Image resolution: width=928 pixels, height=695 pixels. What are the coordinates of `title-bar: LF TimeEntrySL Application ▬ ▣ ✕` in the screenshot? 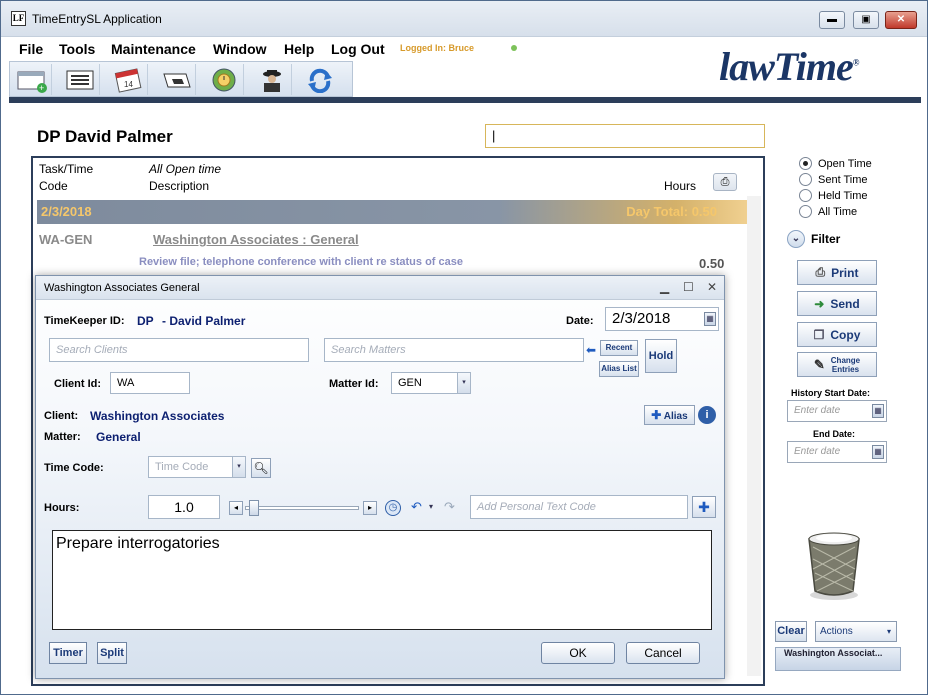 It's located at (464, 19).